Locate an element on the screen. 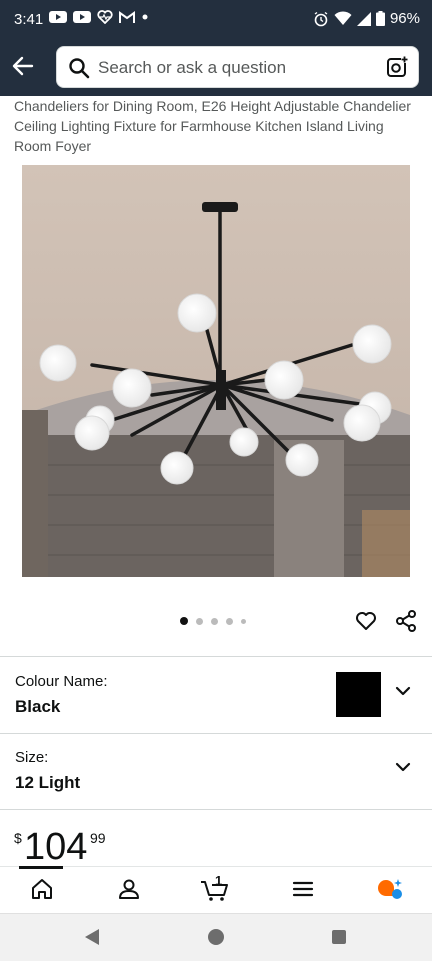 The image size is (432, 961). price-symbol: $ is located at coordinates (18, 838).